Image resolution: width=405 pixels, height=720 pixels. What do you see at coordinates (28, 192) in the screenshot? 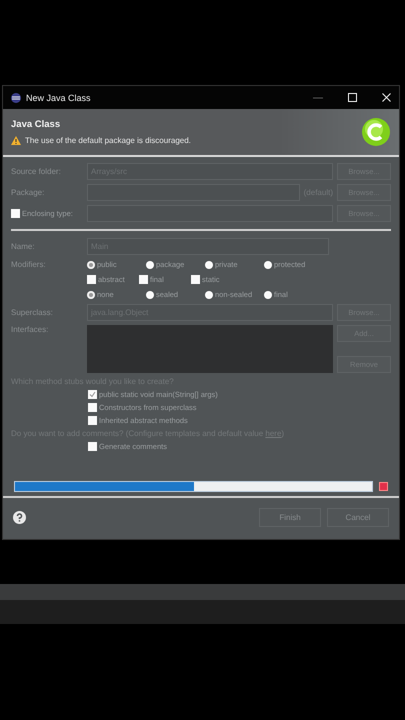
I see `field-label: Package:` at bounding box center [28, 192].